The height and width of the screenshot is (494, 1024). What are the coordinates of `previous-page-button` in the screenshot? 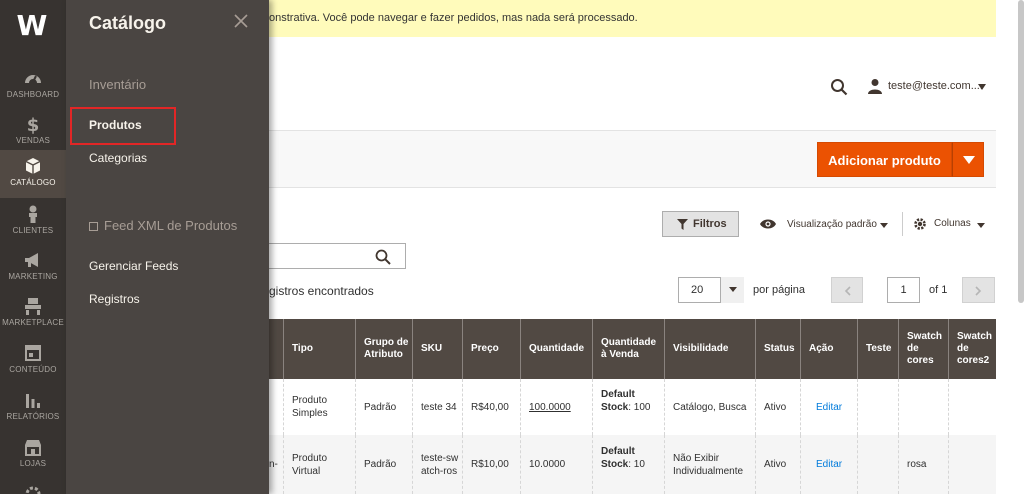 It's located at (847, 290).